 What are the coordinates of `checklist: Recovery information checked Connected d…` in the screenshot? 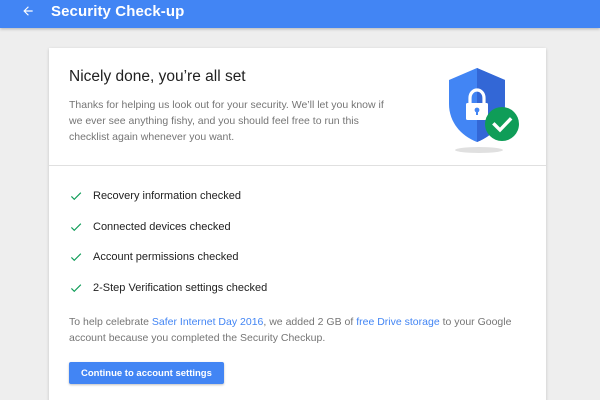 It's located at (168, 249).